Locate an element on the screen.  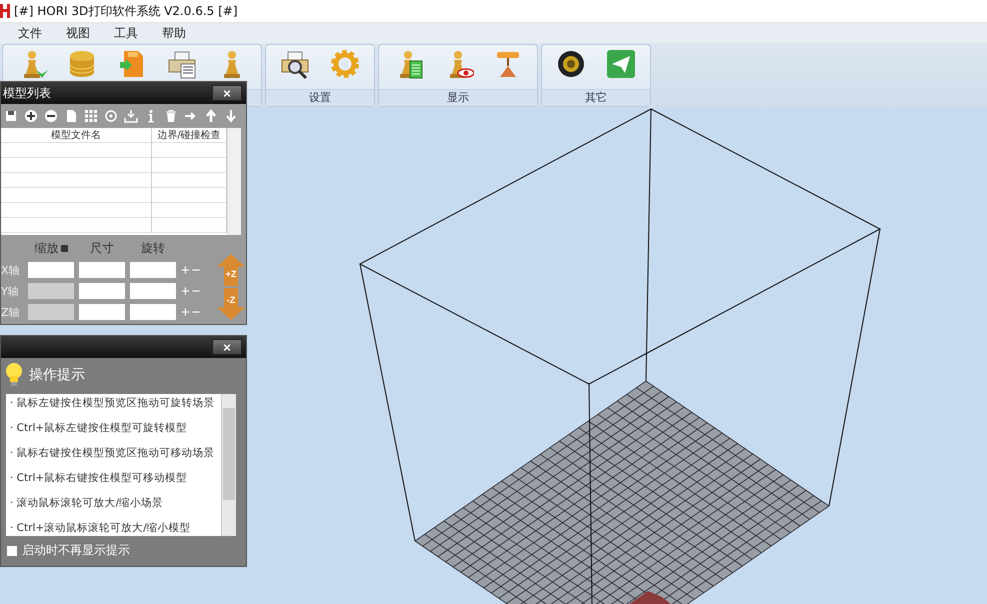
gear-icon is located at coordinates (345, 64).